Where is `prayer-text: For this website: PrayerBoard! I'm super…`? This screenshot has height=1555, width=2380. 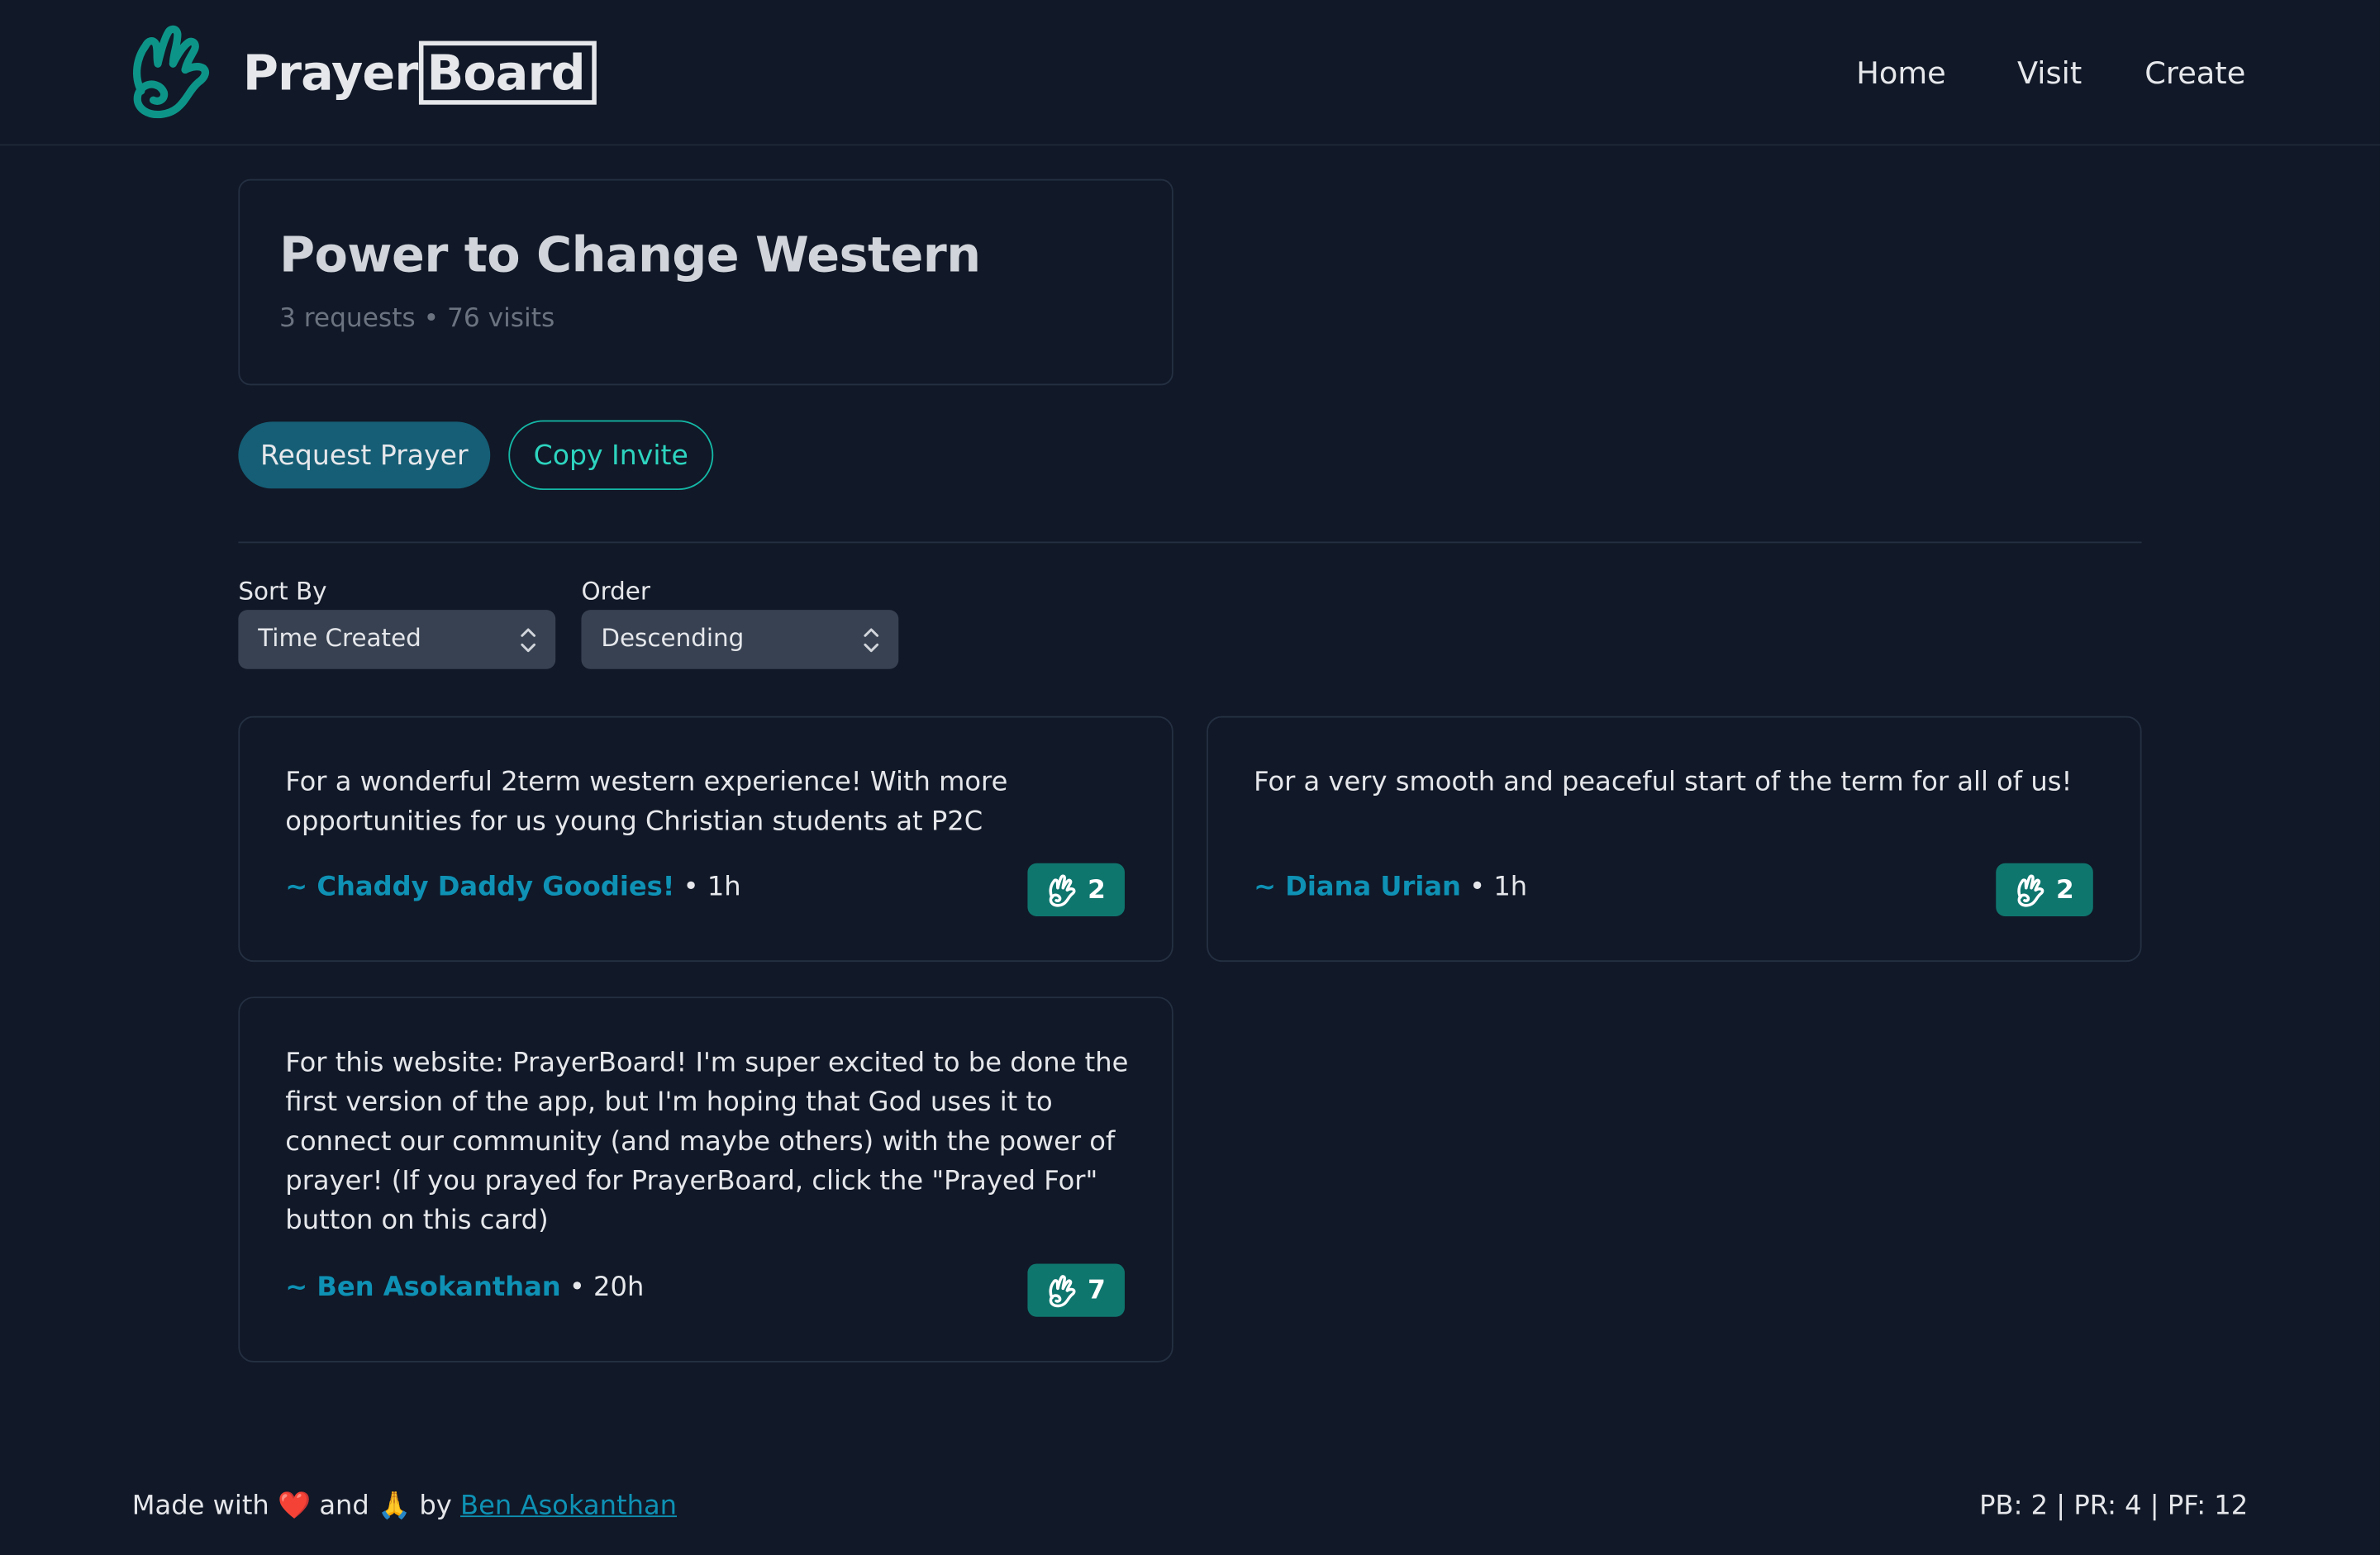
prayer-text: For this website: PrayerBoard! I'm super… is located at coordinates (707, 1142).